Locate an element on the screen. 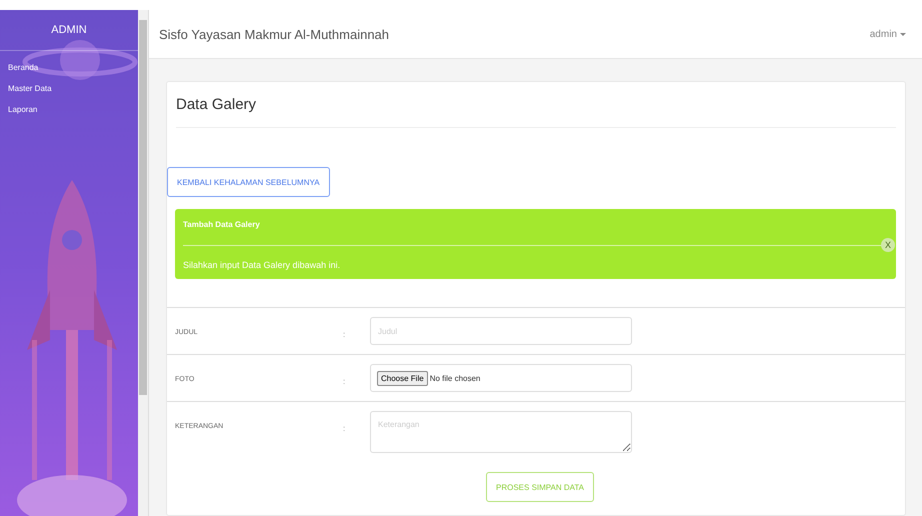  sidebar-item: Laporan is located at coordinates (23, 109).